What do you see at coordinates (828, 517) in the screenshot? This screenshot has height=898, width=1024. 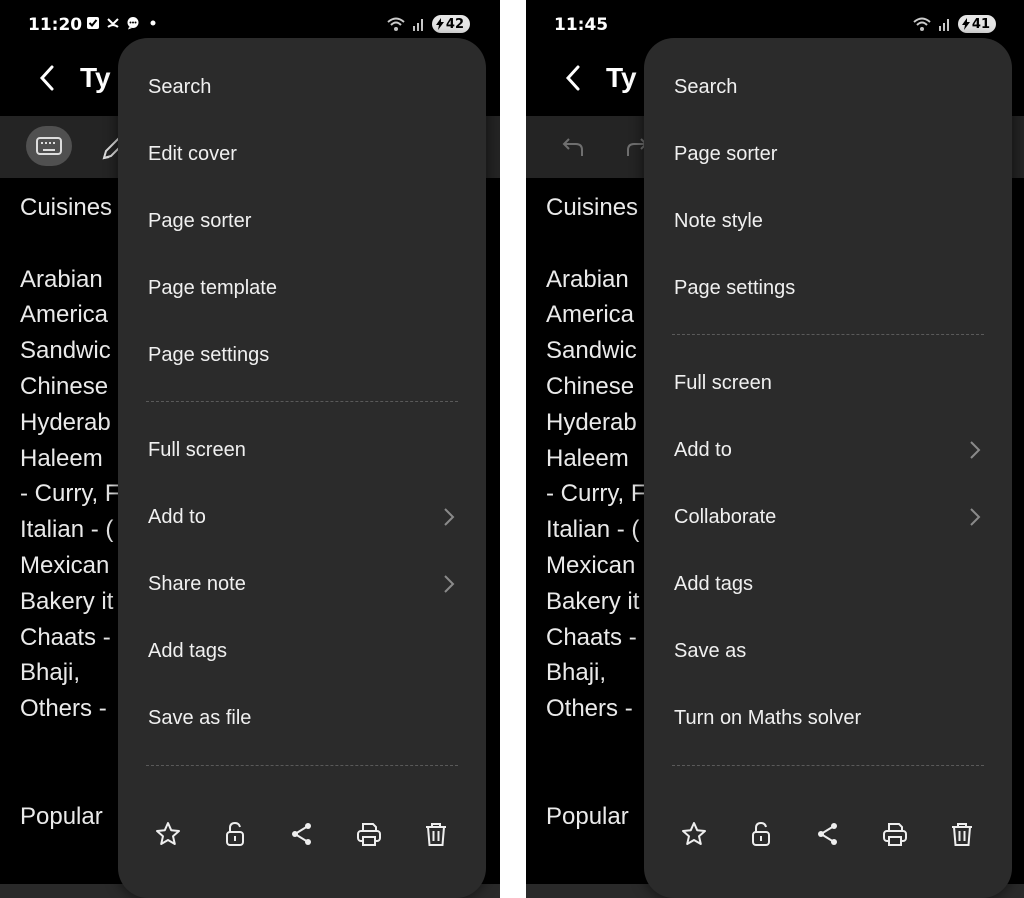 I see `menu-item-collaborate: Collaborate` at bounding box center [828, 517].